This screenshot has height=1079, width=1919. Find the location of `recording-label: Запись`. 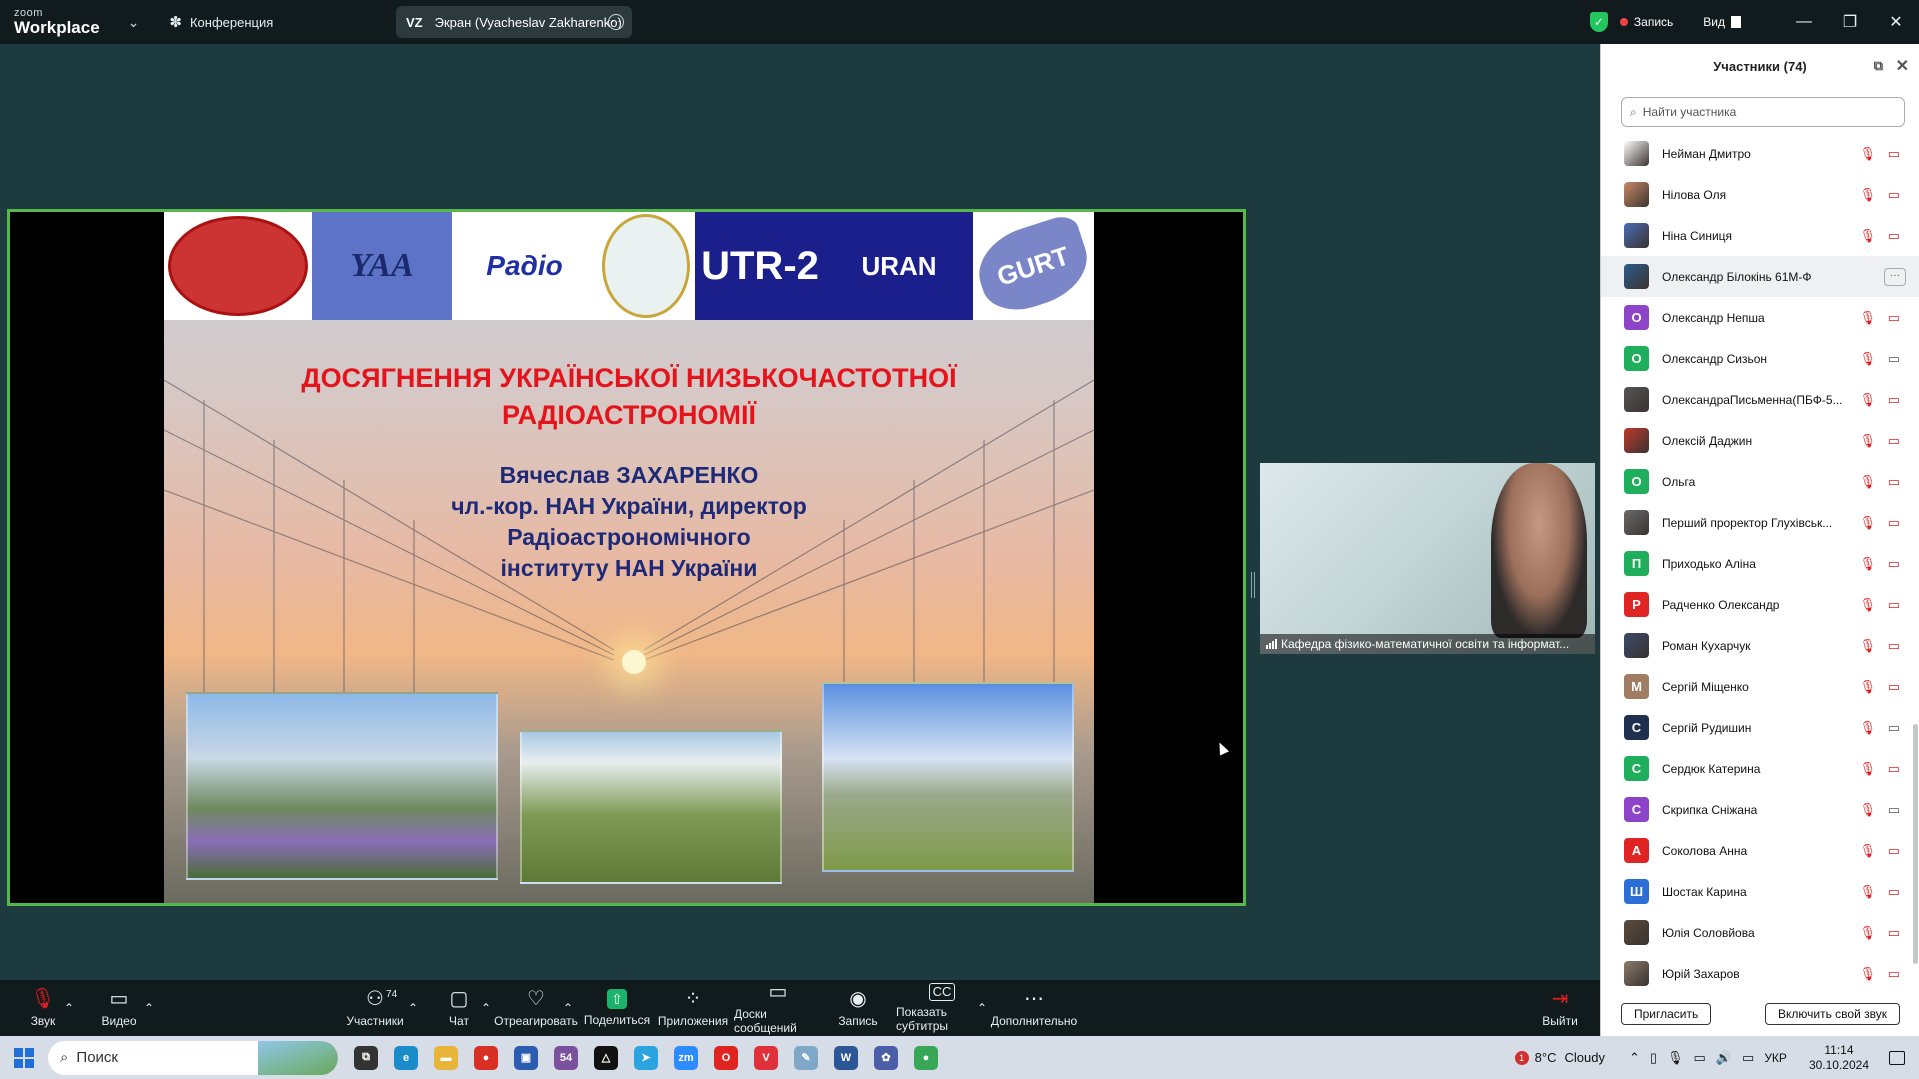

recording-label: Запись is located at coordinates (1653, 22).